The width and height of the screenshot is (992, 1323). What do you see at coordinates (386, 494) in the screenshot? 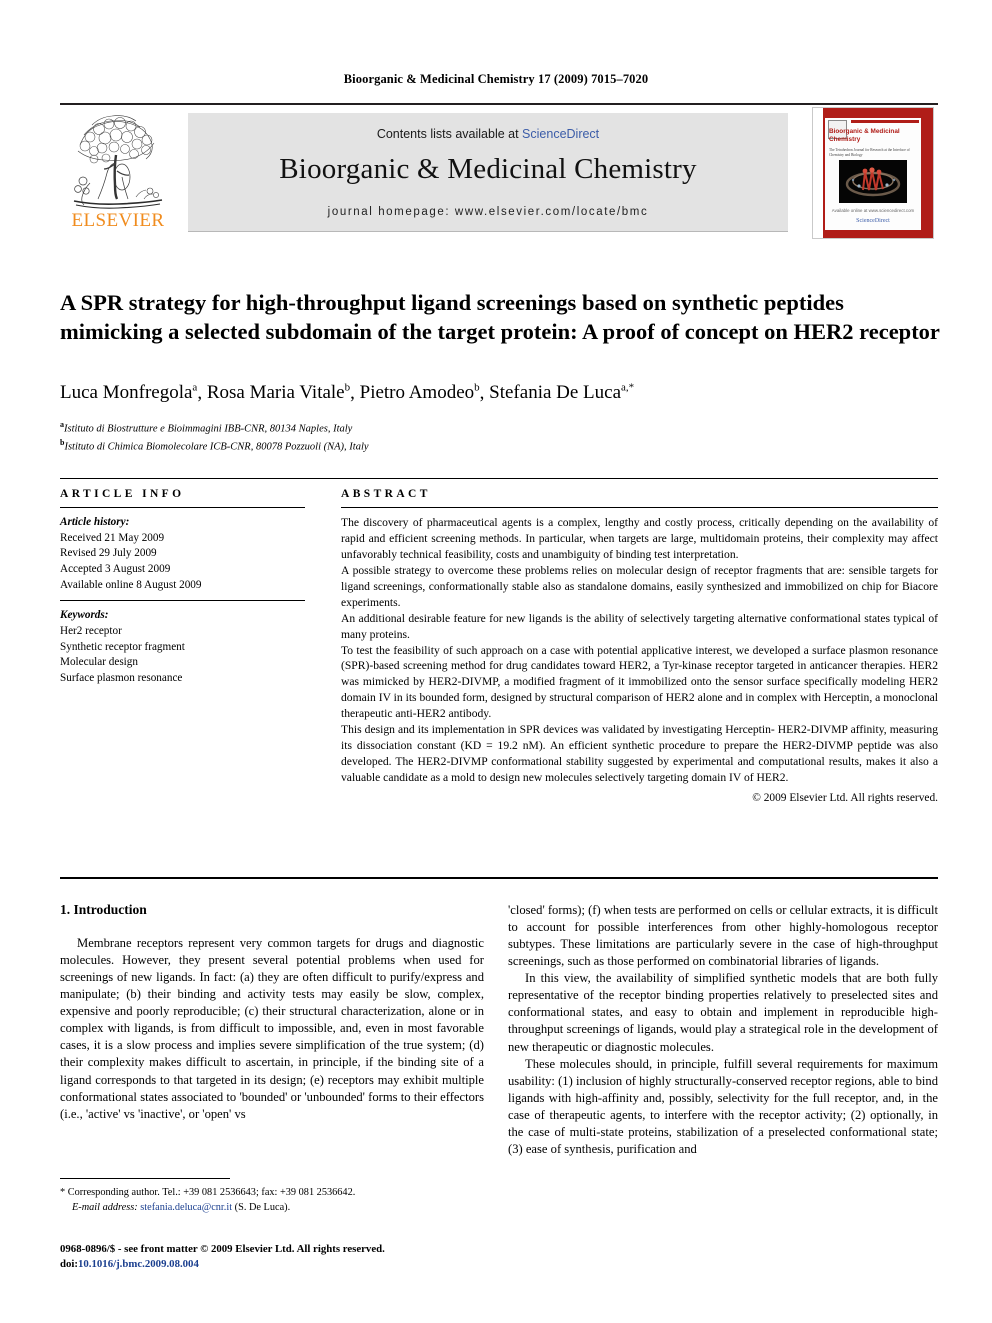
I see `abstract-heading: ABSTRACT` at bounding box center [386, 494].